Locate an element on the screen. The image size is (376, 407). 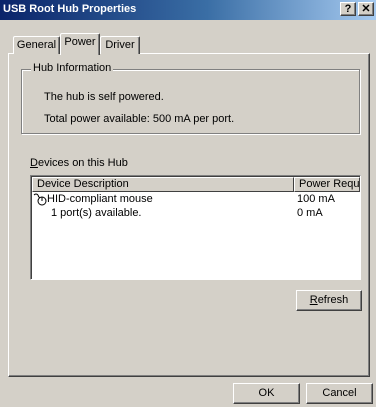
help-button: ? is located at coordinates (348, 9).